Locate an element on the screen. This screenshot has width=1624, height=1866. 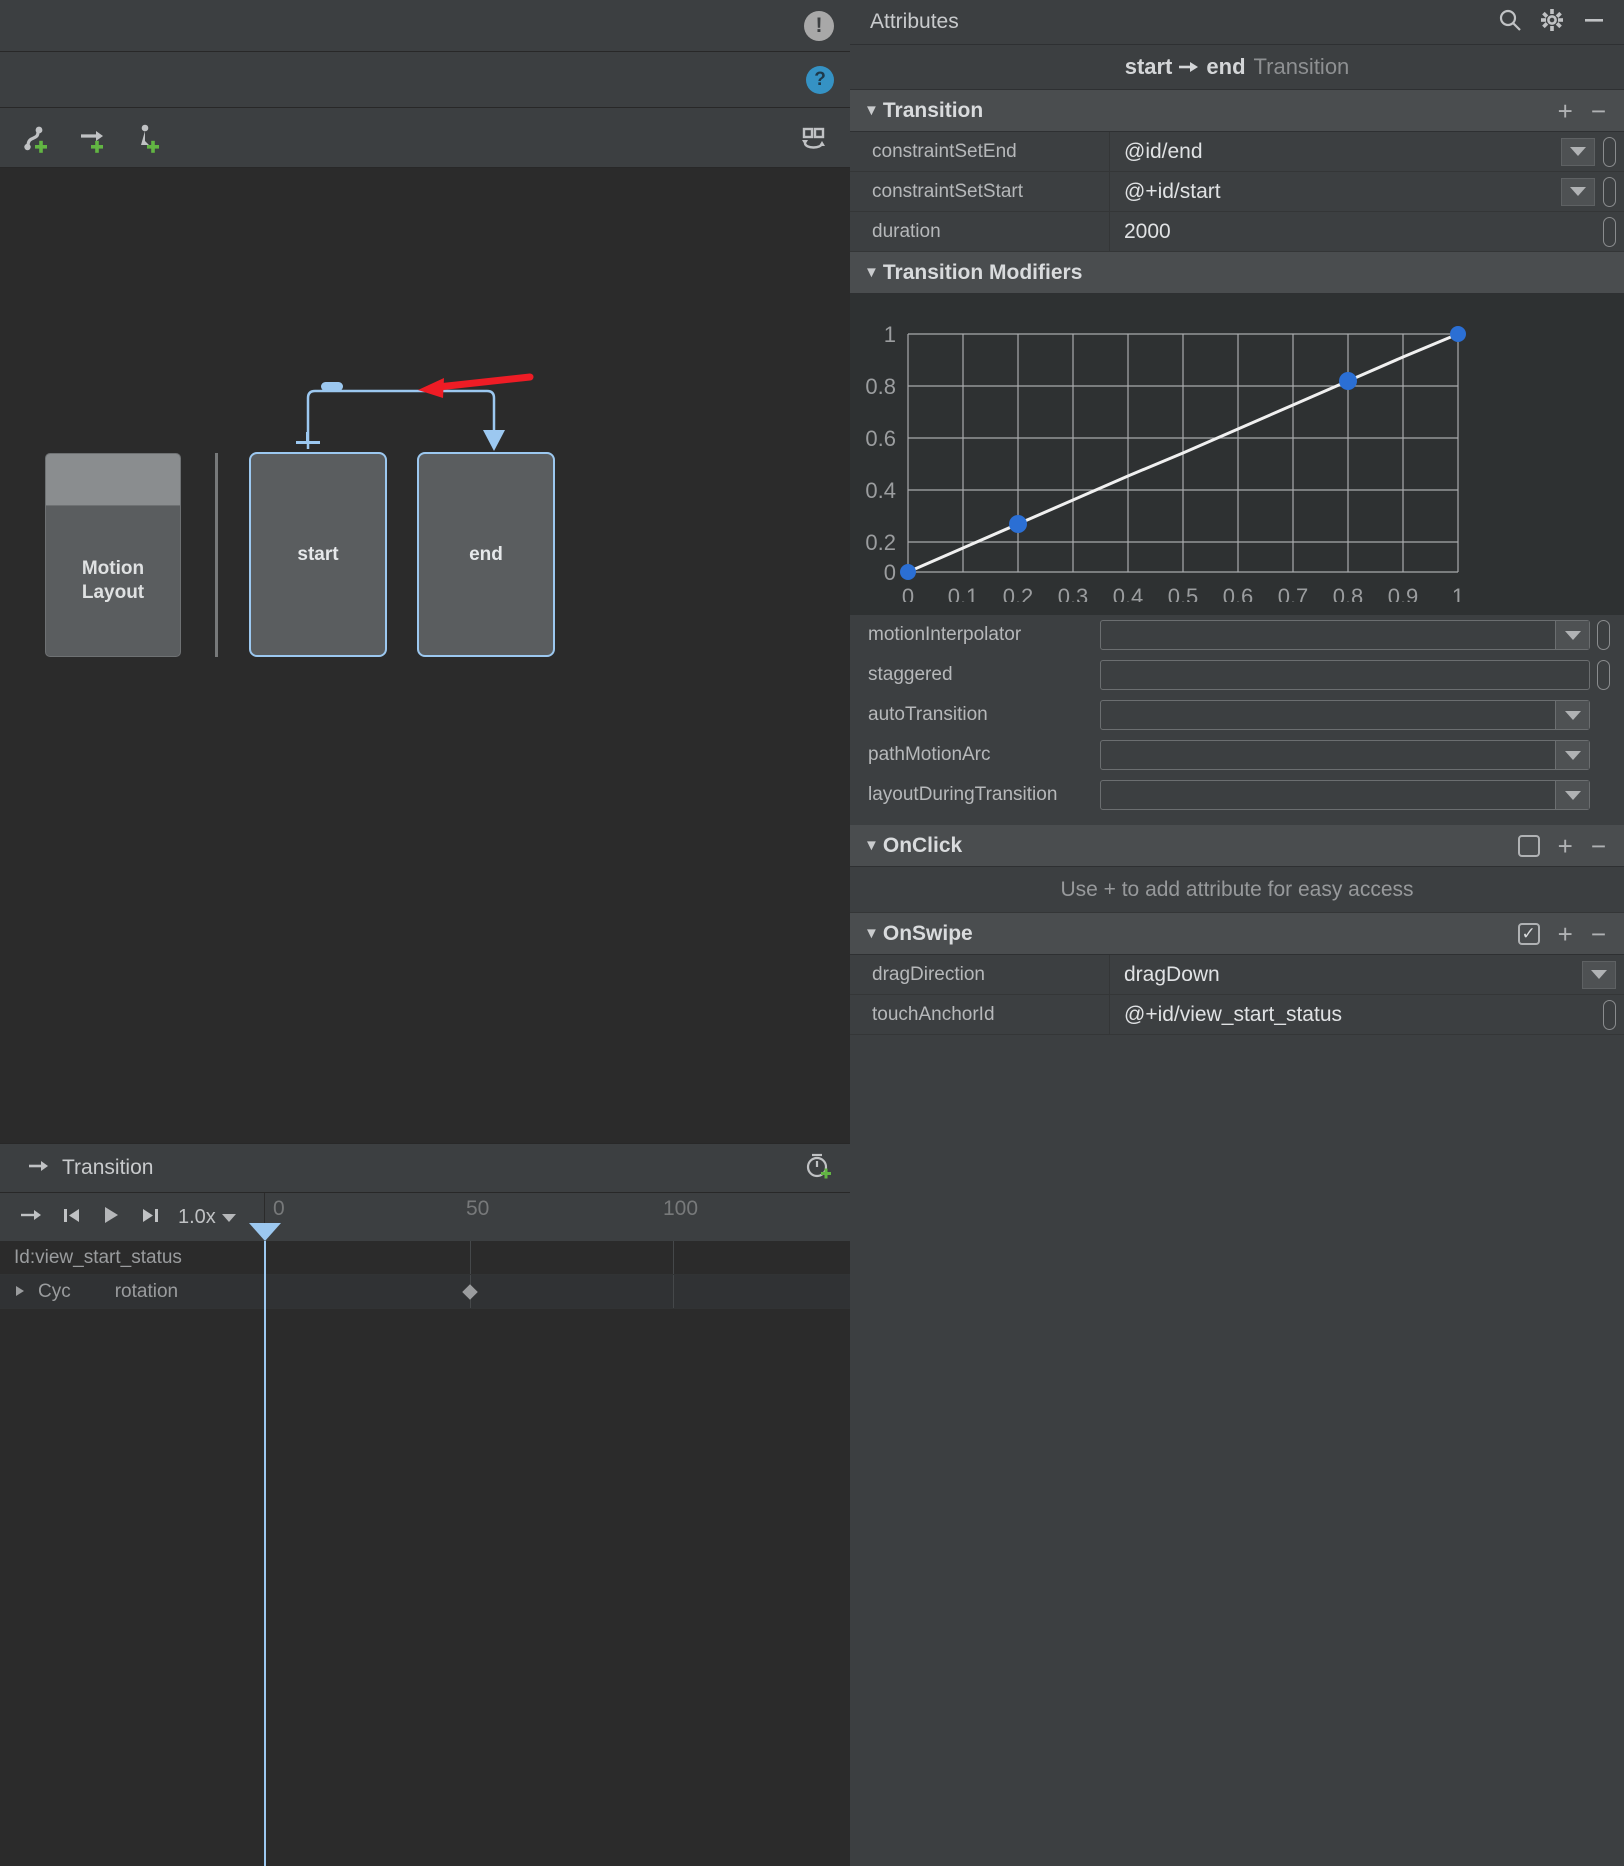
timeline-row-cyc-rotation: Cyc rotation is located at coordinates (425, 1292).